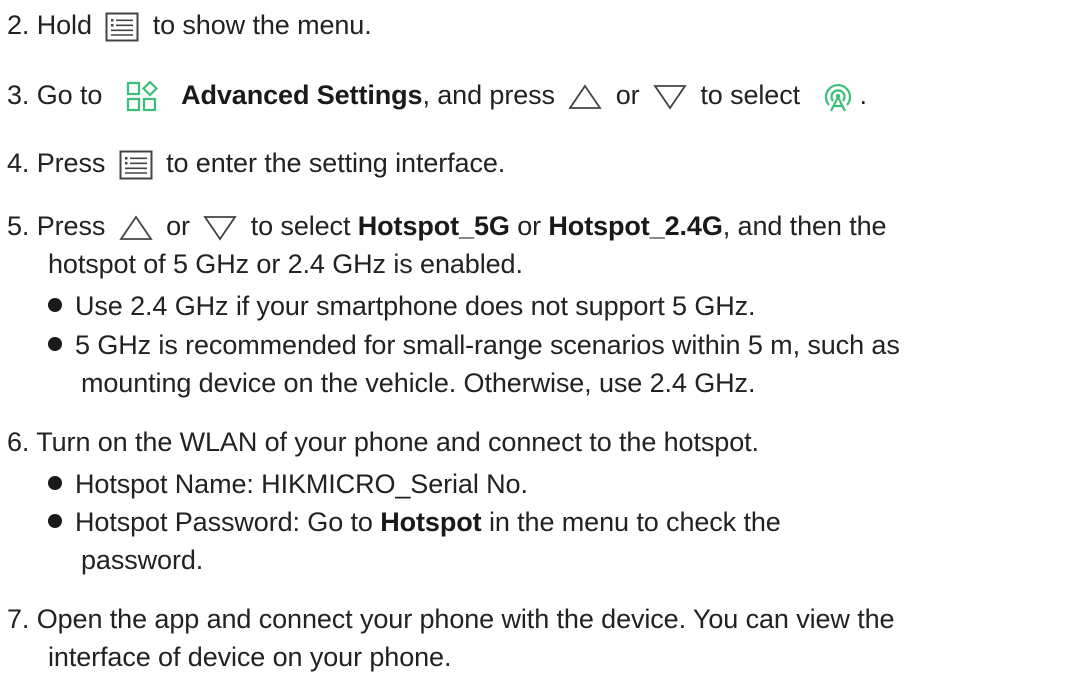 This screenshot has height=688, width=1077. Describe the element at coordinates (301, 484) in the screenshot. I see `bullet-text: Hotspot Name: HIKMICRO_Serial No.` at that location.